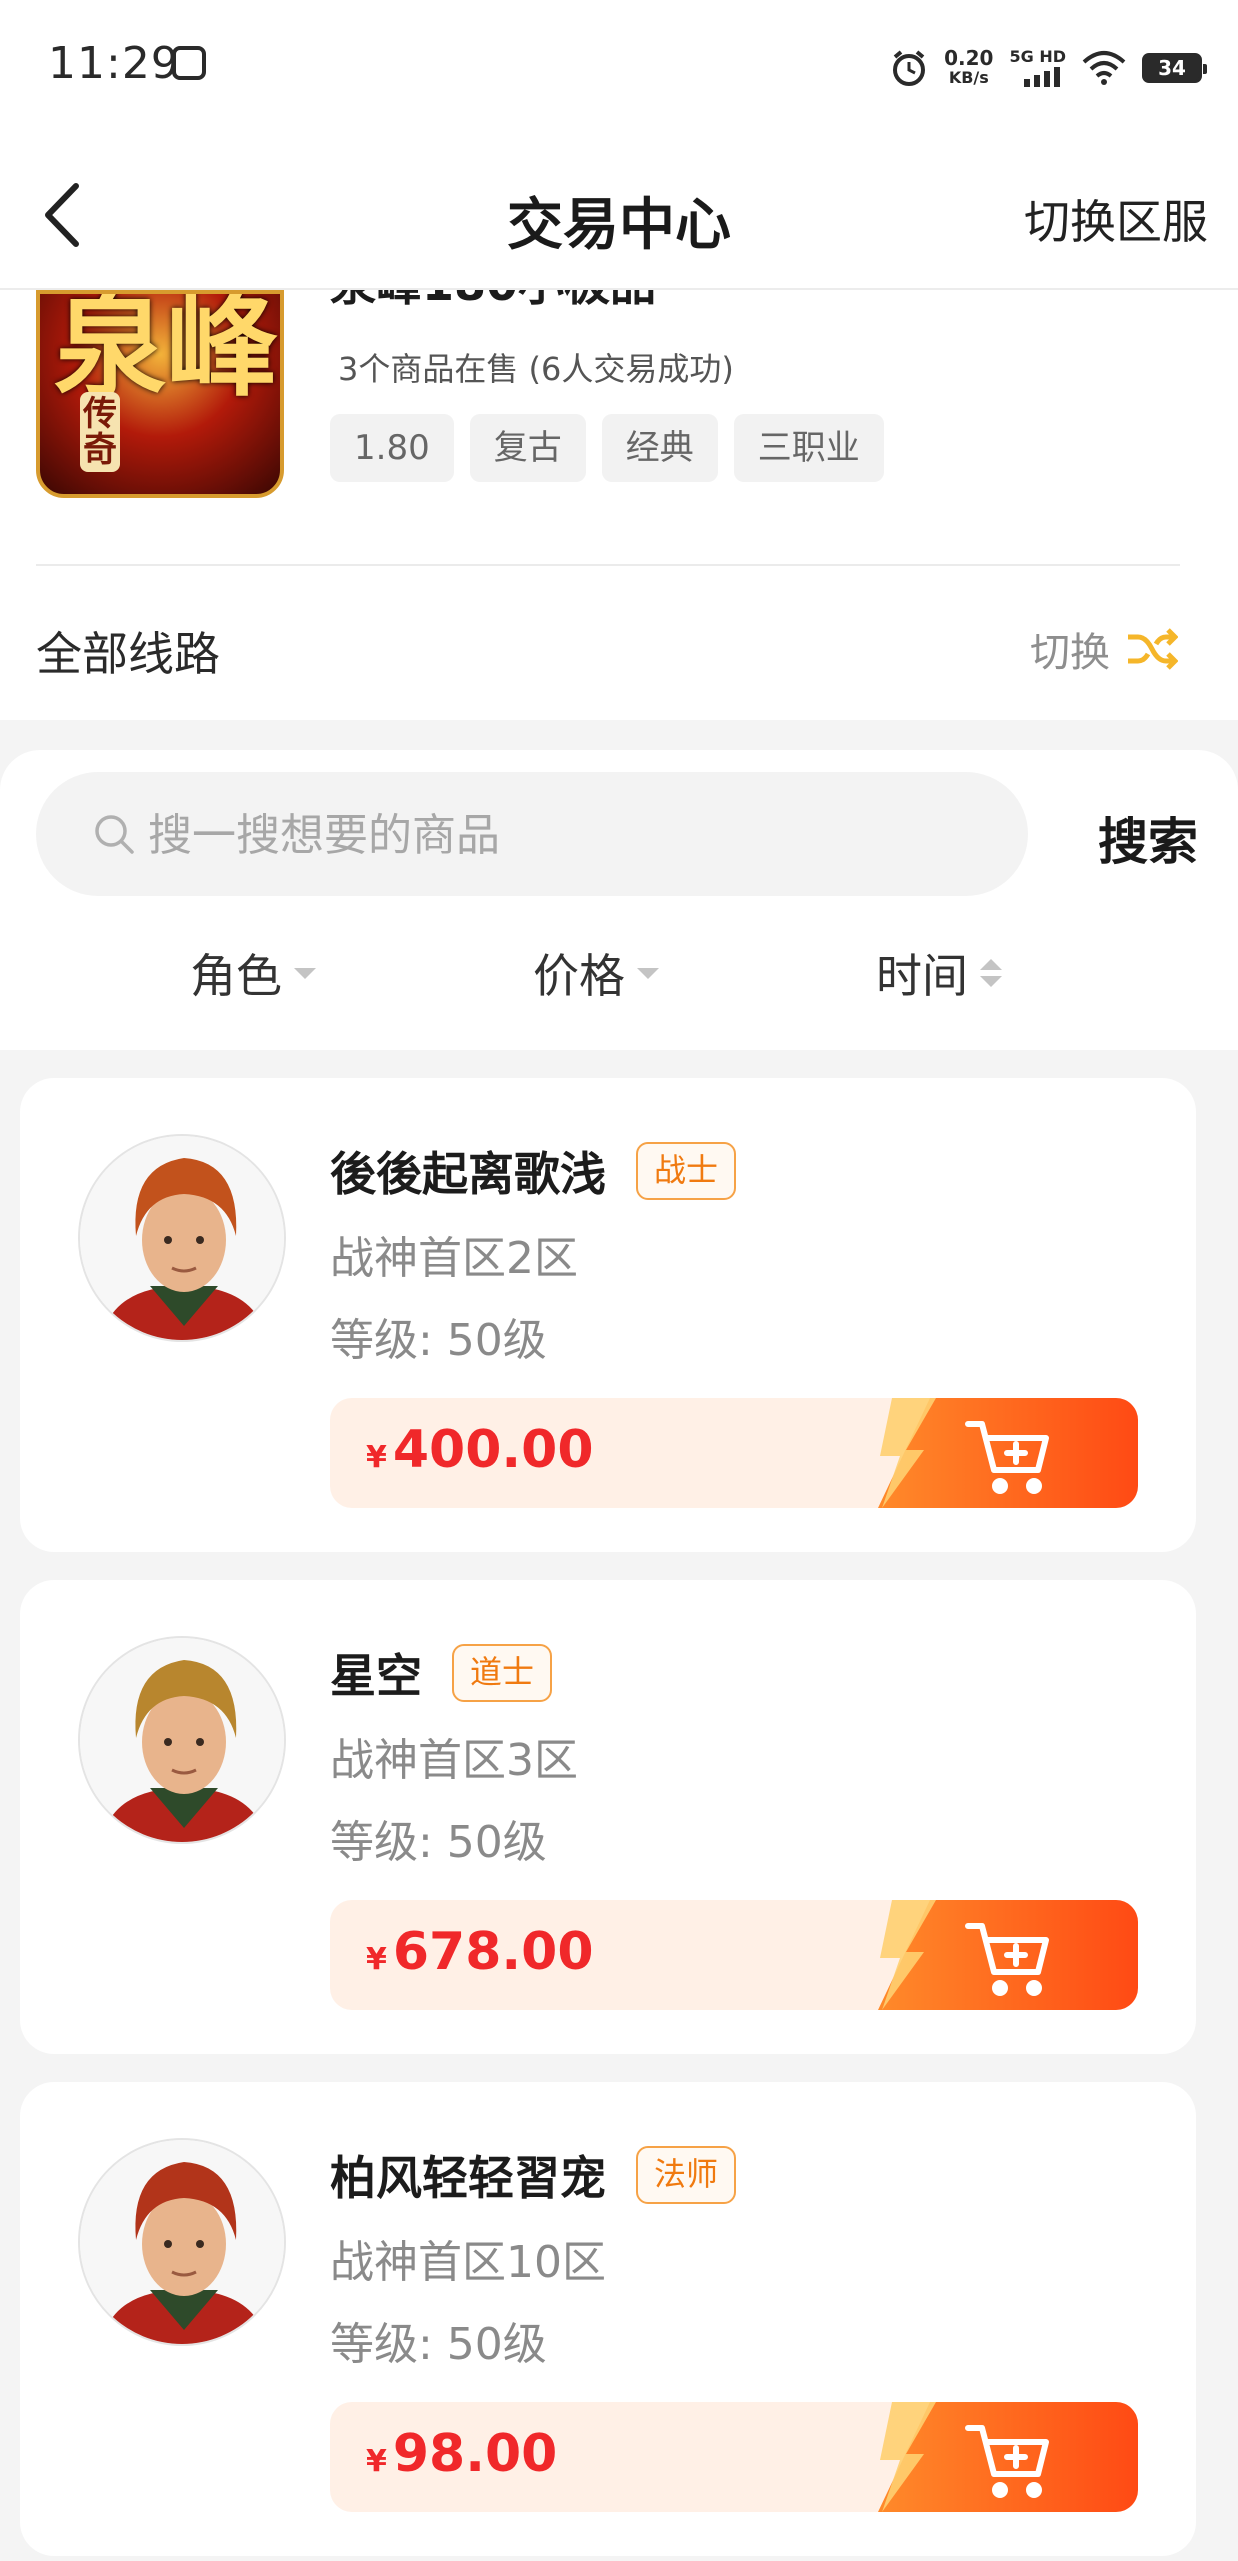  Describe the element at coordinates (1104, 68) in the screenshot. I see `wifi-icon` at that location.